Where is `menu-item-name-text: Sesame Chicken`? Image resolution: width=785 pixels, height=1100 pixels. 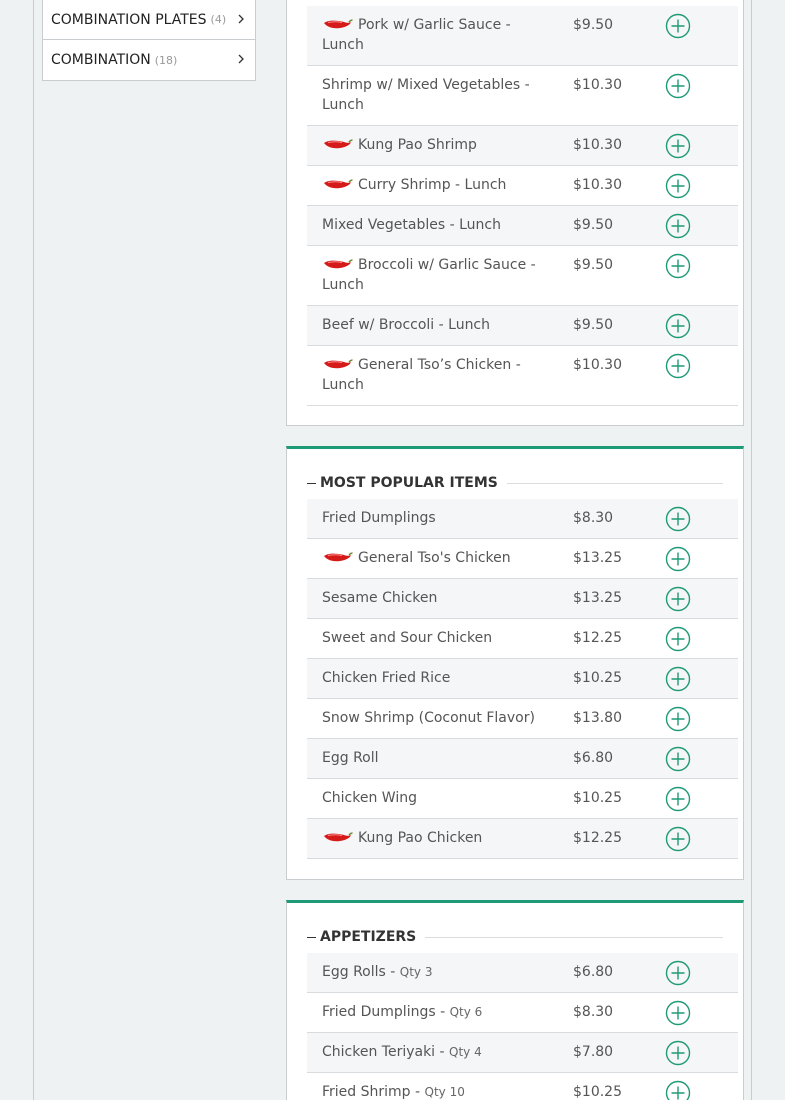 menu-item-name-text: Sesame Chicken is located at coordinates (380, 598).